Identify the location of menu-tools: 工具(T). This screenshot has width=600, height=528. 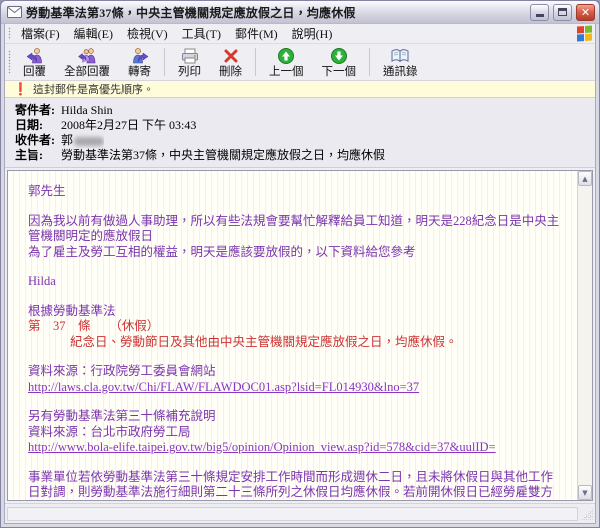
(201, 34).